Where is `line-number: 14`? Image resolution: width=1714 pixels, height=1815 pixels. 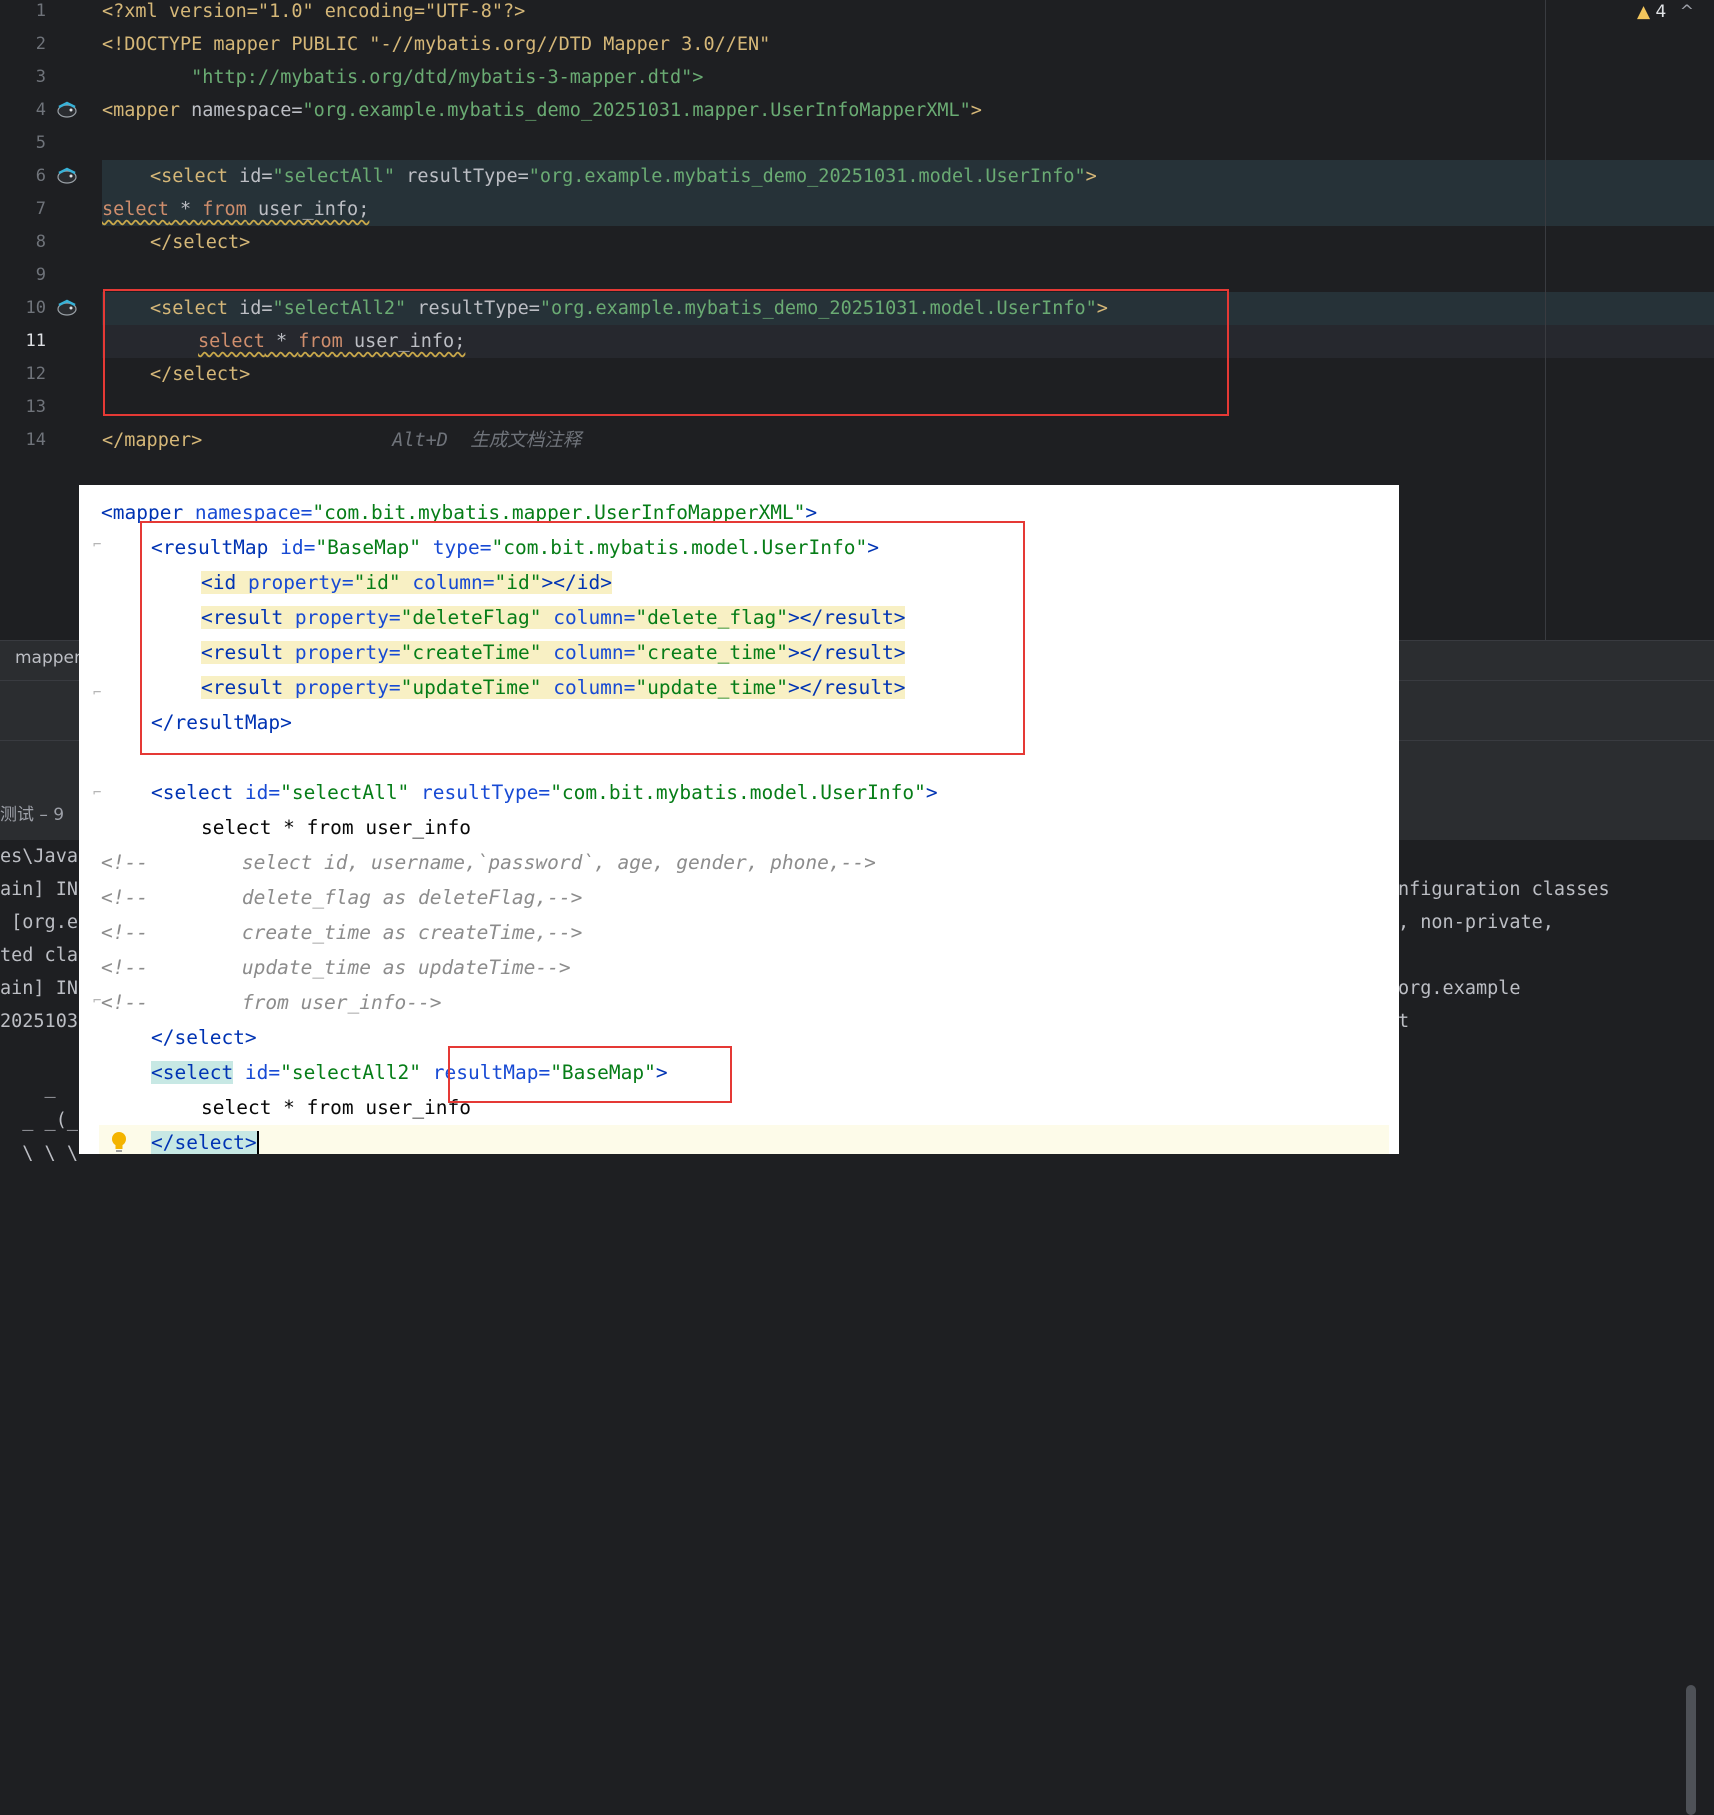 line-number: 14 is located at coordinates (35, 440).